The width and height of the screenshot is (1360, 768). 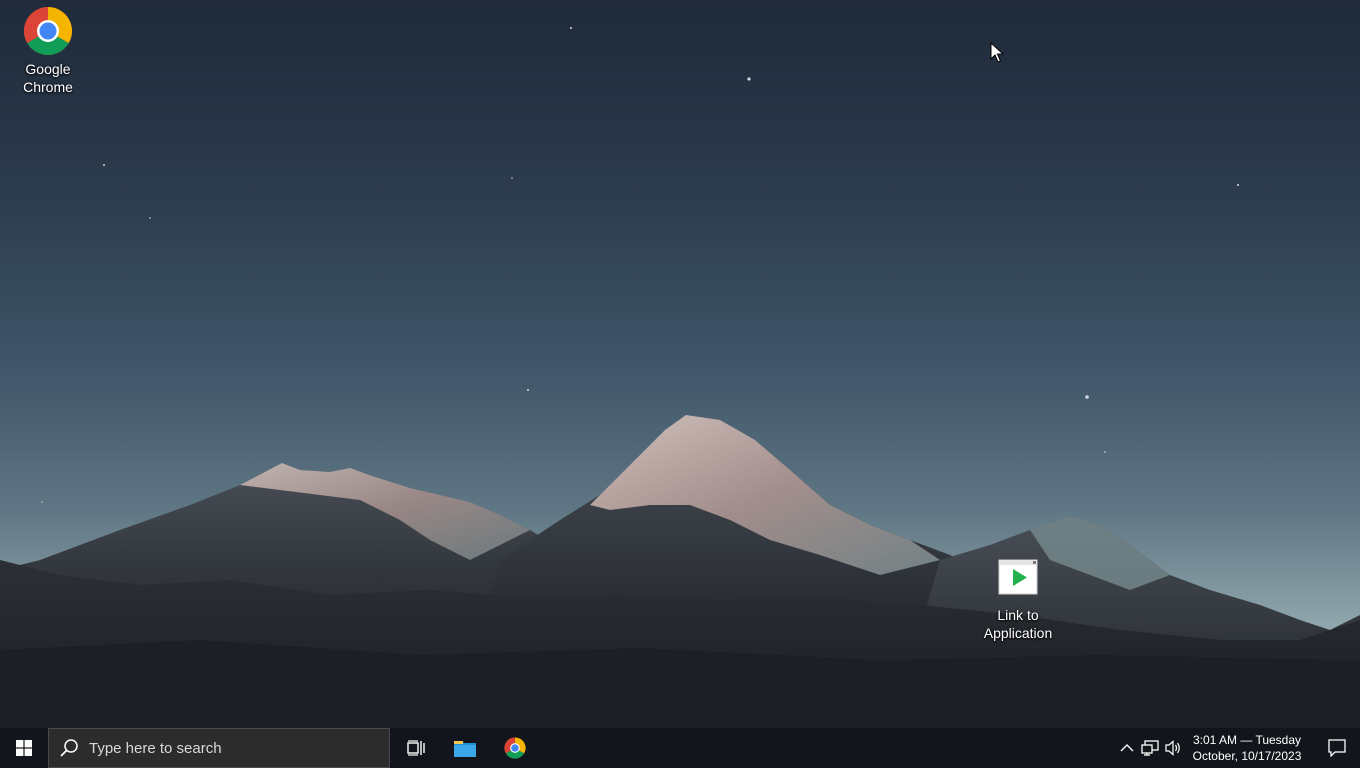 I want to click on windows-logo-icon, so click(x=24, y=748).